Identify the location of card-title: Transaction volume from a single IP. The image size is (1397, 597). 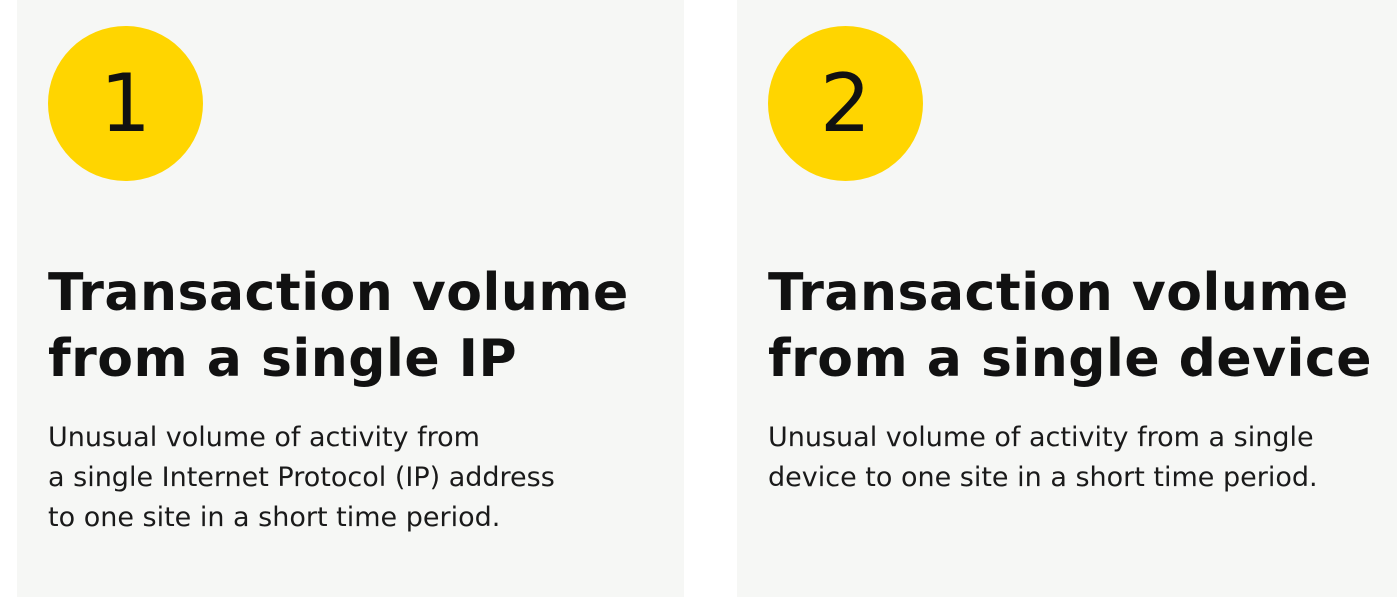
(361, 326).